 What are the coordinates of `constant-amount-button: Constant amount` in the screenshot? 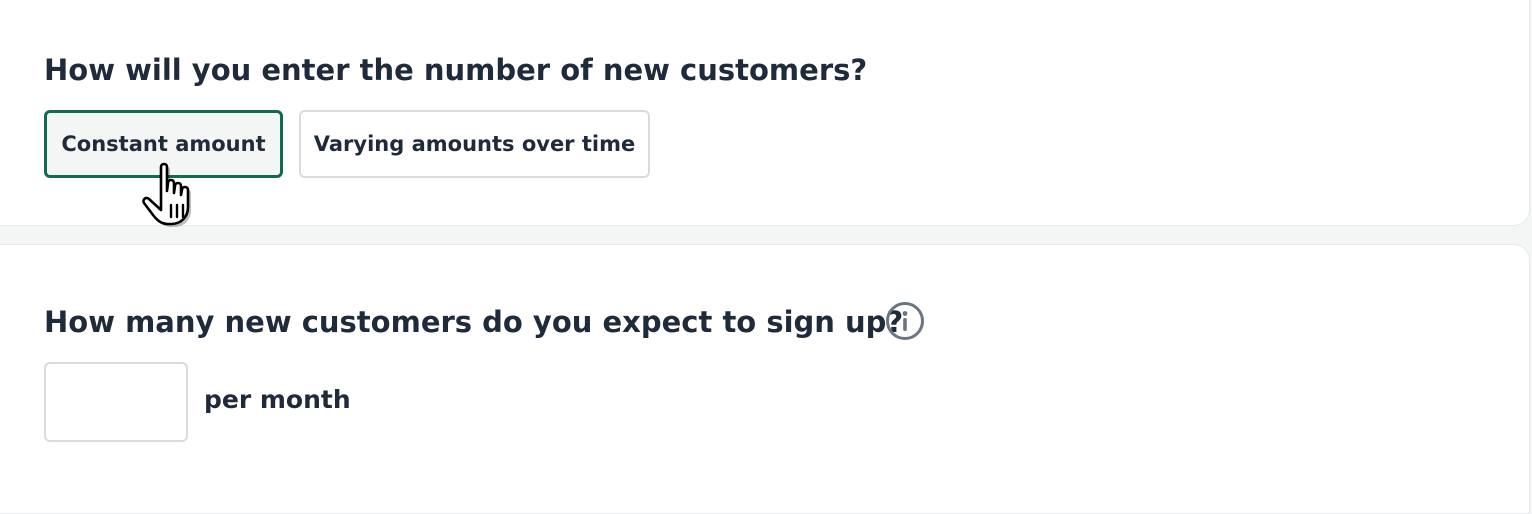 It's located at (163, 144).